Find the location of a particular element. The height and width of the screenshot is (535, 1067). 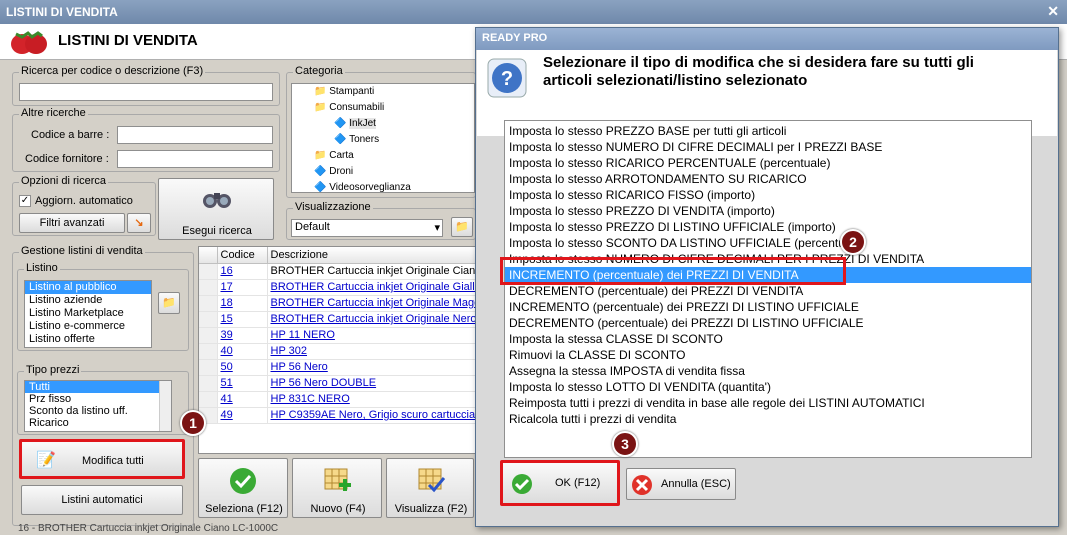

tree-item: 🔷 InkJet is located at coordinates (383, 124).